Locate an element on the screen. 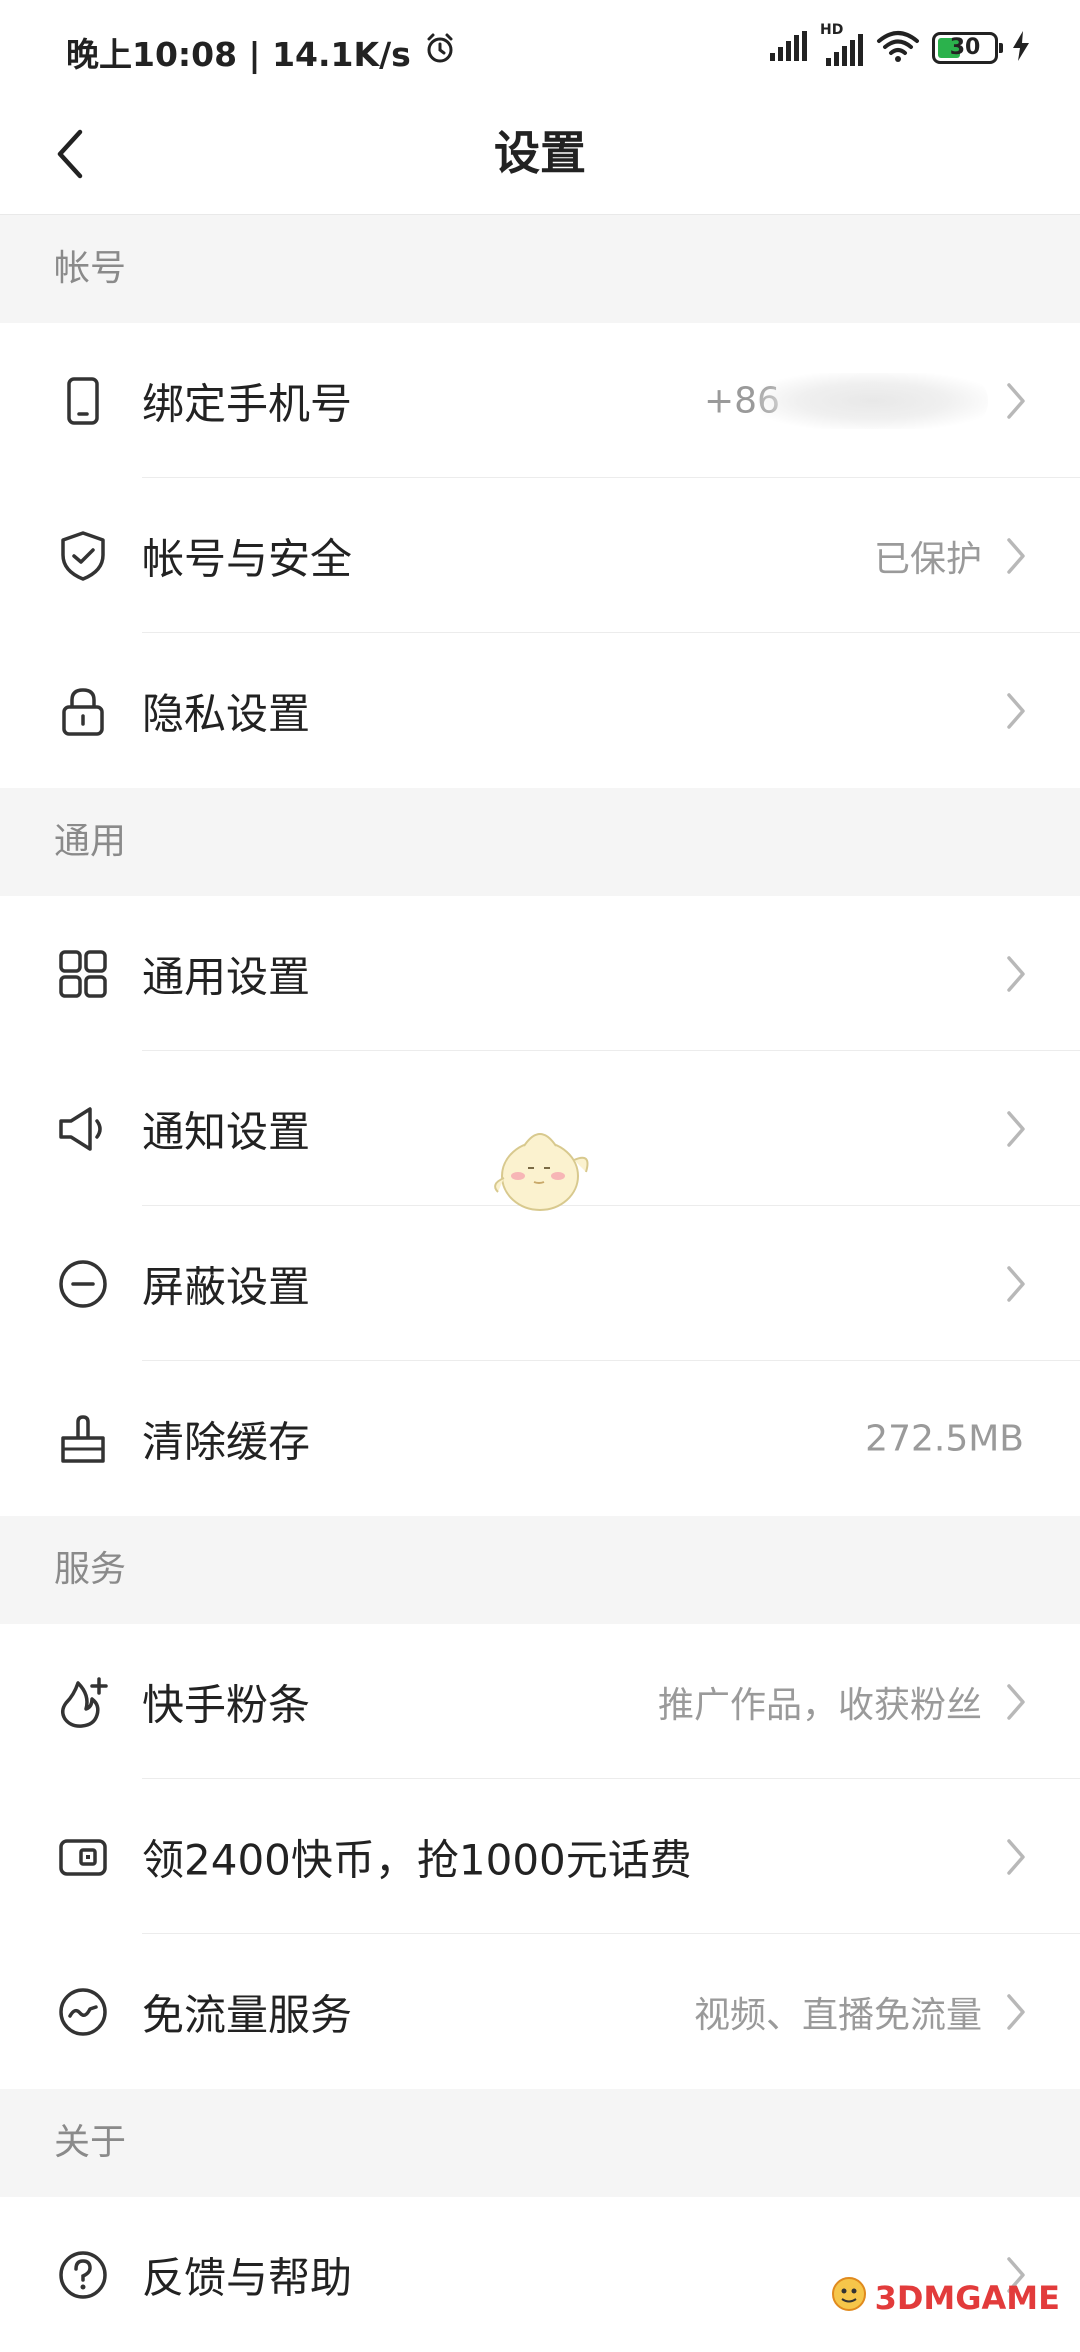 Image resolution: width=1080 pixels, height=2352 pixels. row-label: 隐私设置 is located at coordinates (226, 713).